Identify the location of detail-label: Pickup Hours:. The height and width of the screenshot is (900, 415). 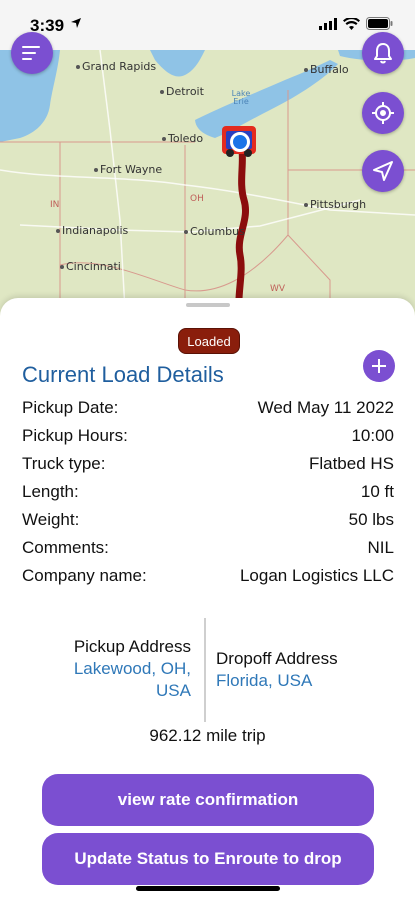
(75, 435).